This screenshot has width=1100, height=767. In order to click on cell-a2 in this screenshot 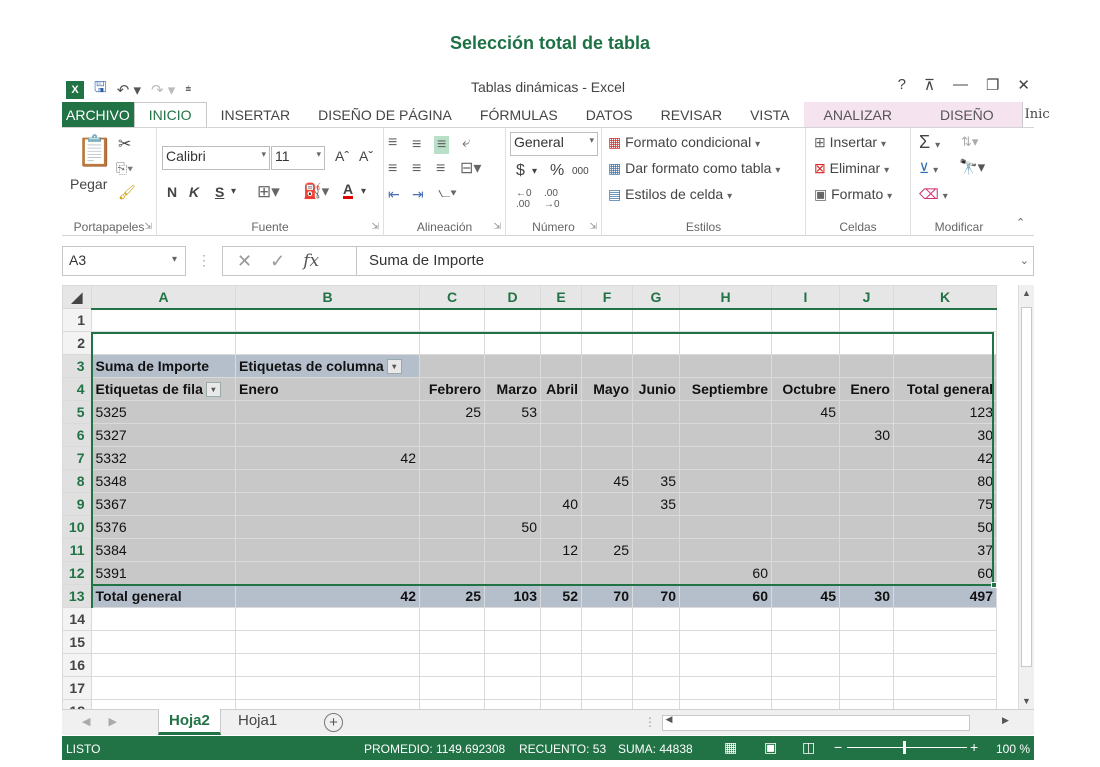, I will do `click(163, 343)`.